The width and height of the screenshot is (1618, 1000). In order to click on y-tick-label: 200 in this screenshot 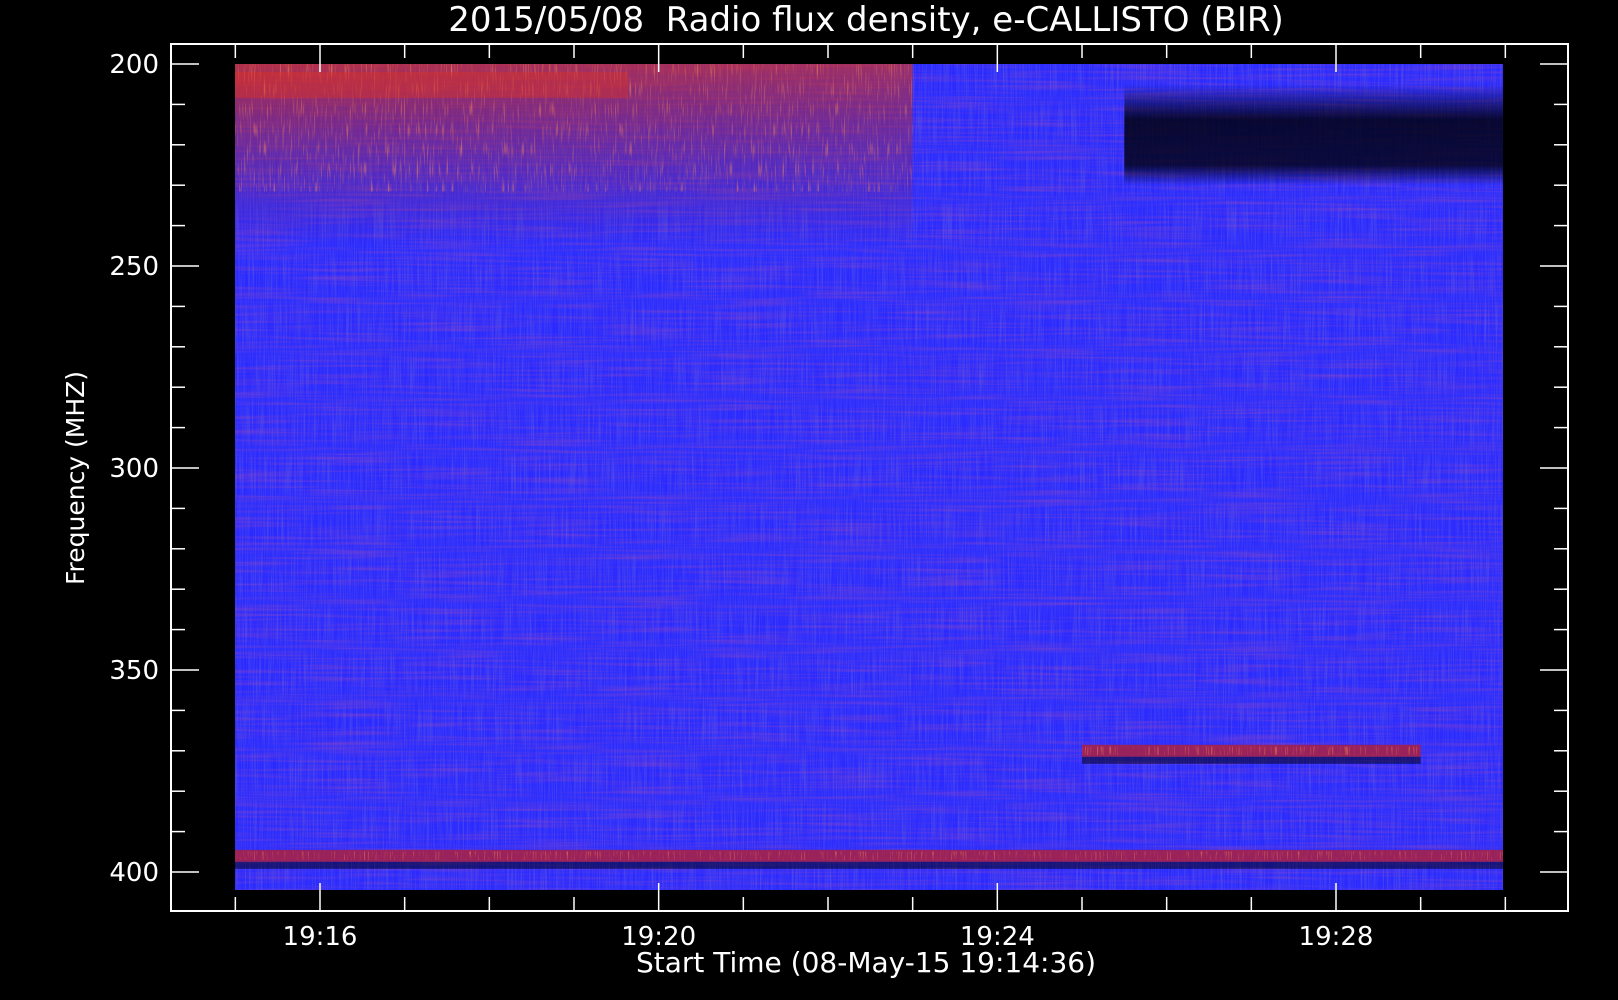, I will do `click(134, 65)`.